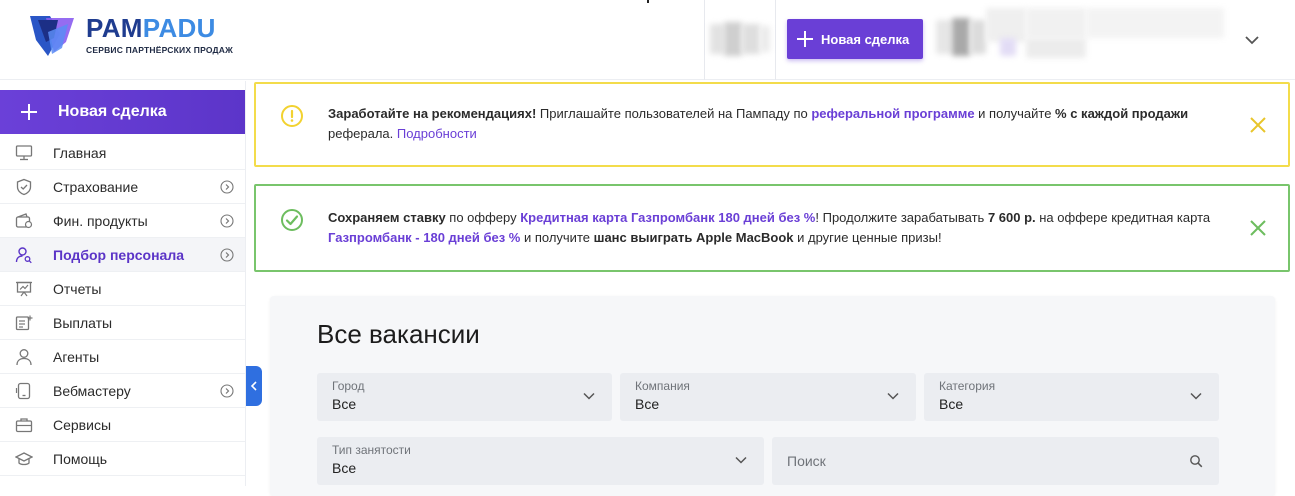  I want to click on details-link: Подробности, so click(437, 133).